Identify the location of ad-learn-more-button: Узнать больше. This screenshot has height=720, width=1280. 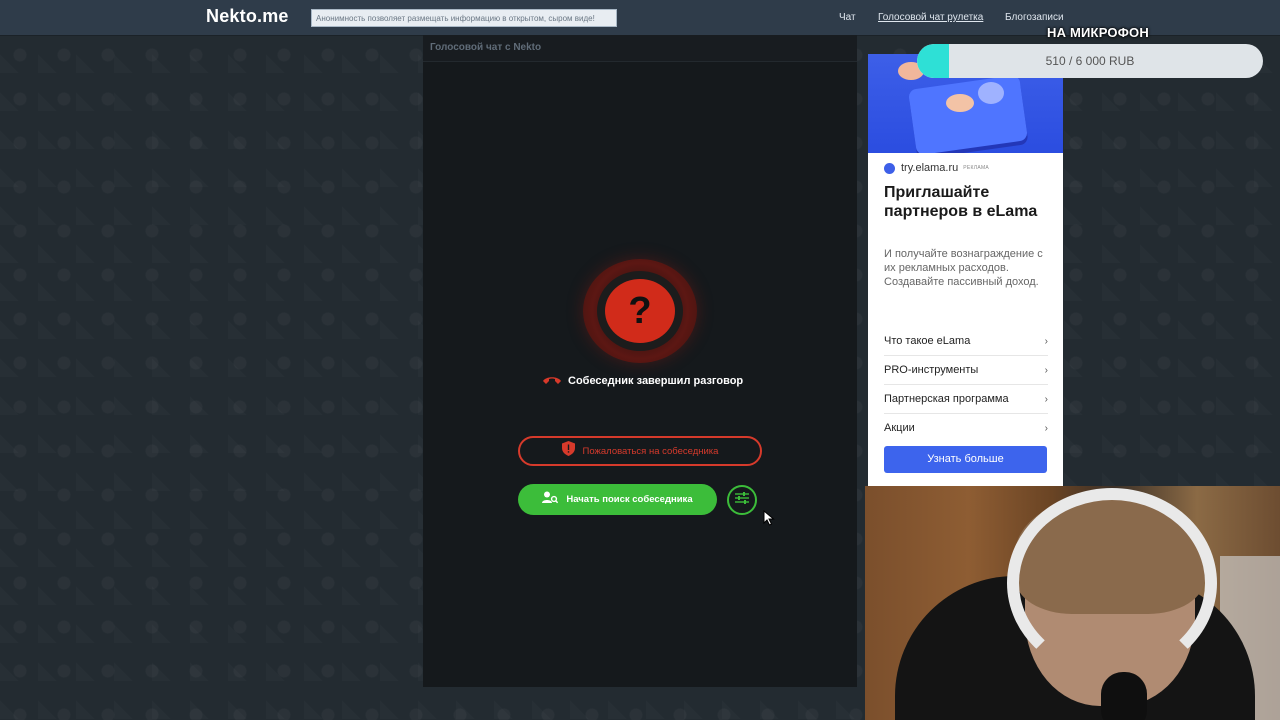
(965, 459).